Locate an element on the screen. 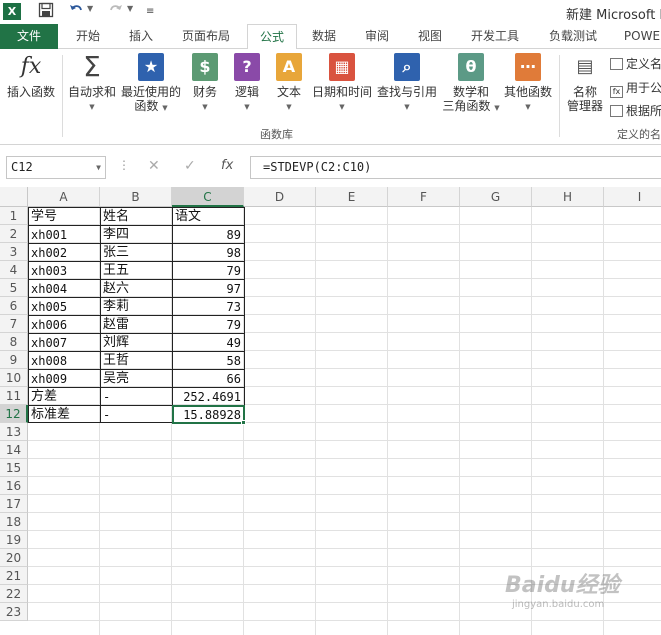 The height and width of the screenshot is (635, 661). tab-load-test: 负载测试 is located at coordinates (573, 36).